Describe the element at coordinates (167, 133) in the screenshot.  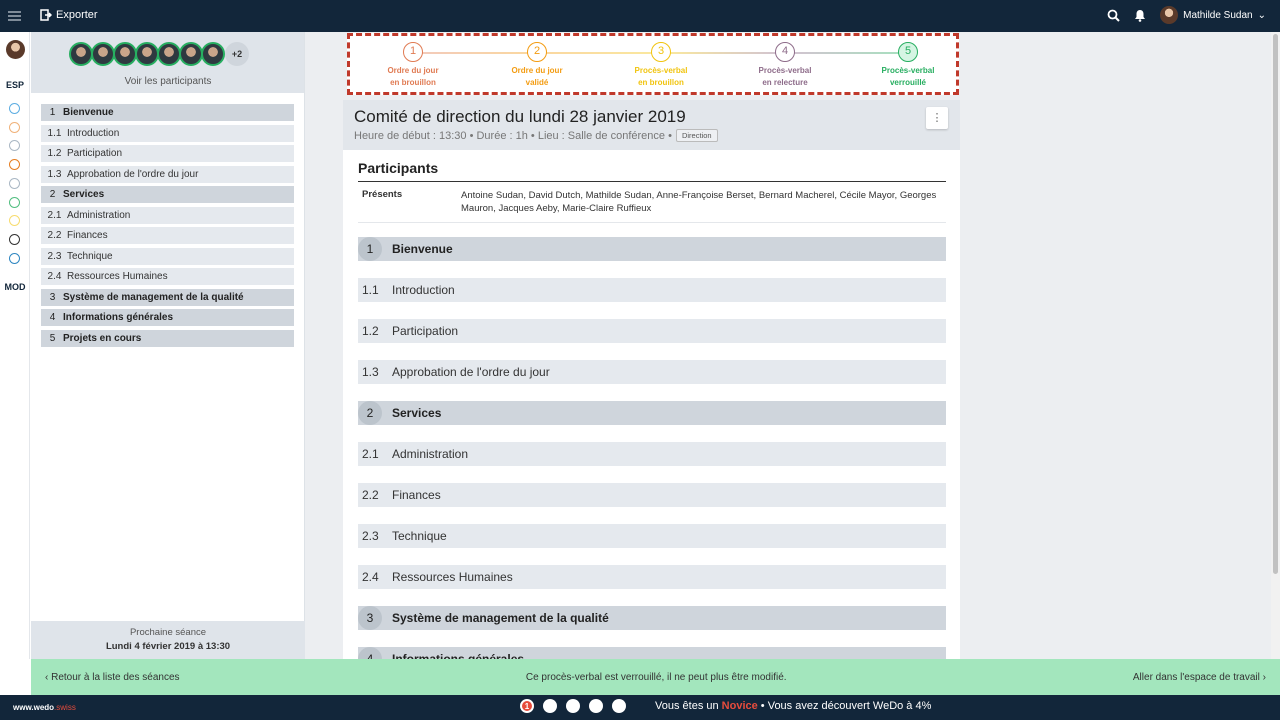
I see `sidebar-item: 1.1 Introduction` at that location.